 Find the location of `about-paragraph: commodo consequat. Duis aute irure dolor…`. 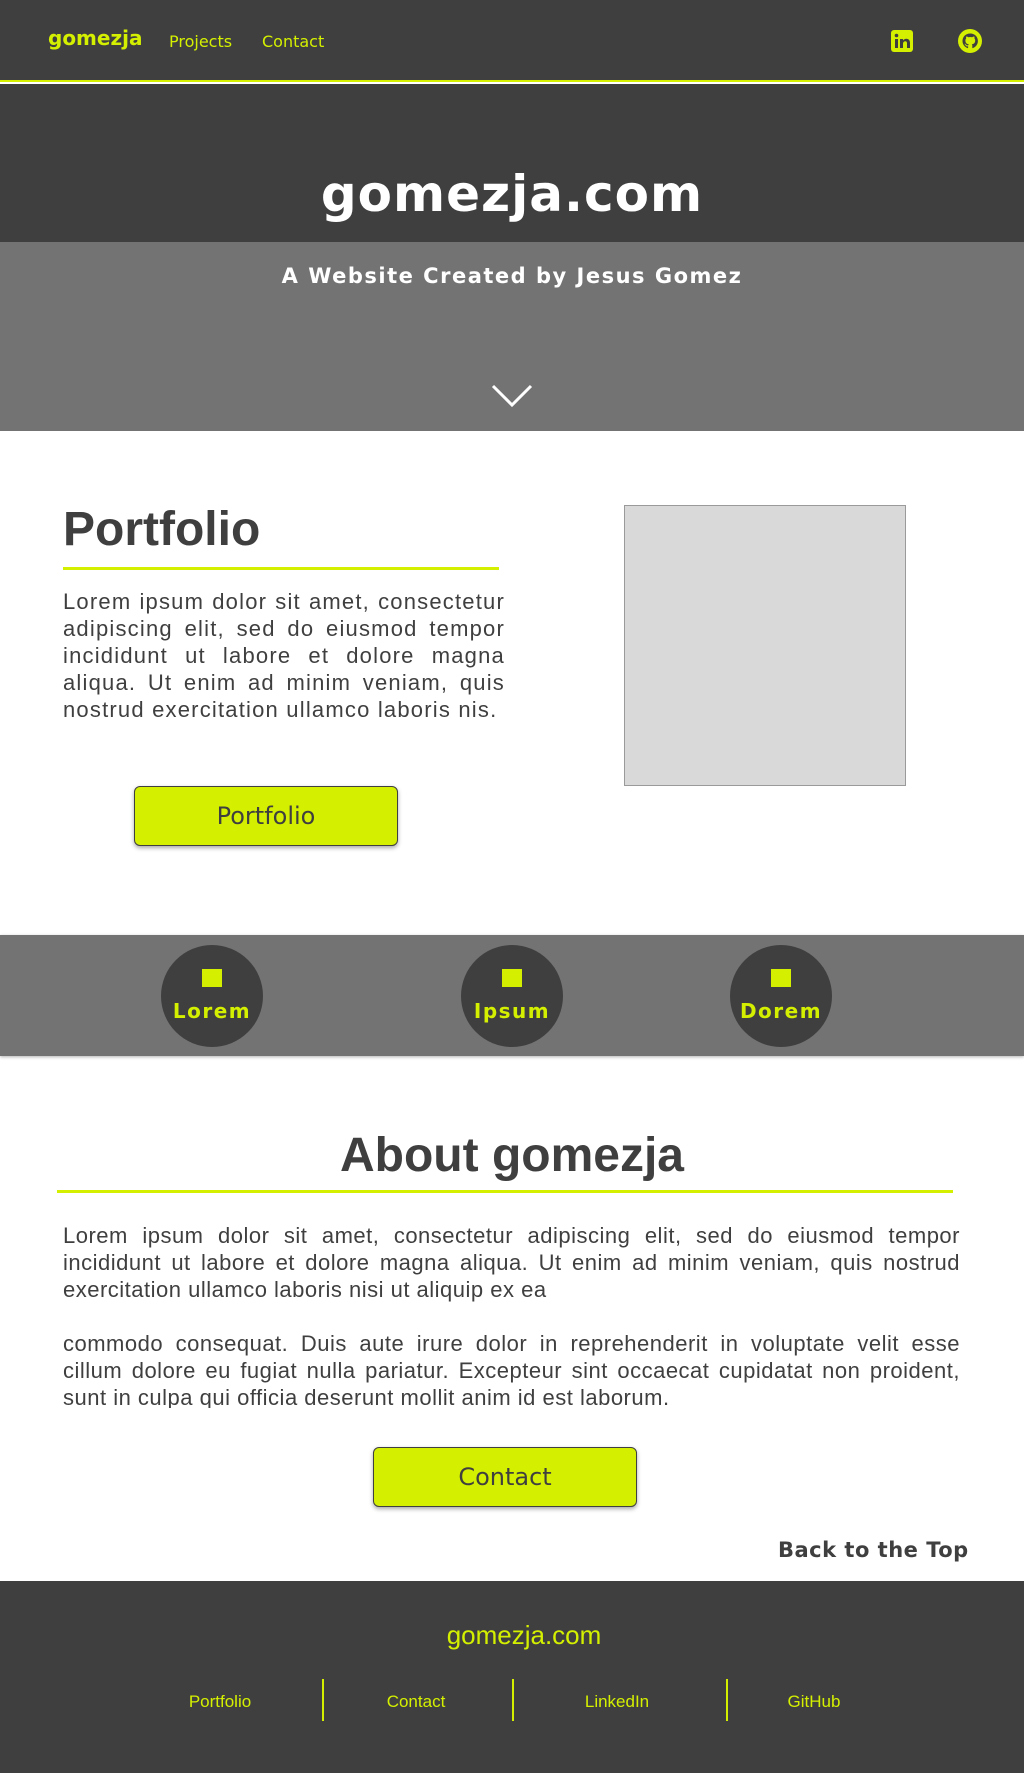

about-paragraph: commodo consequat. Duis aute irure dolor… is located at coordinates (511, 1369).